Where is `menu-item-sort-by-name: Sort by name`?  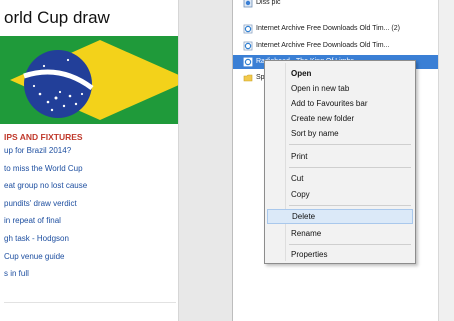 menu-item-sort-by-name: Sort by name is located at coordinates (340, 133).